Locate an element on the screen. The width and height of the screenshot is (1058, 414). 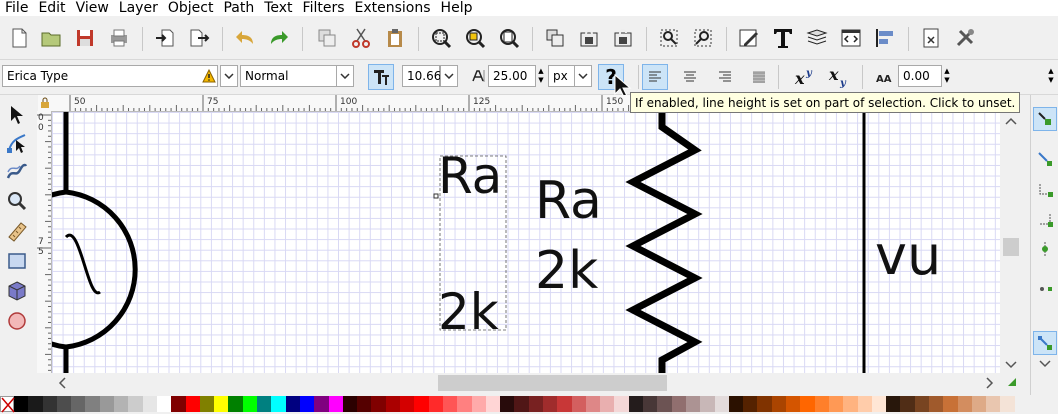
align-node-icon is located at coordinates (669, 38).